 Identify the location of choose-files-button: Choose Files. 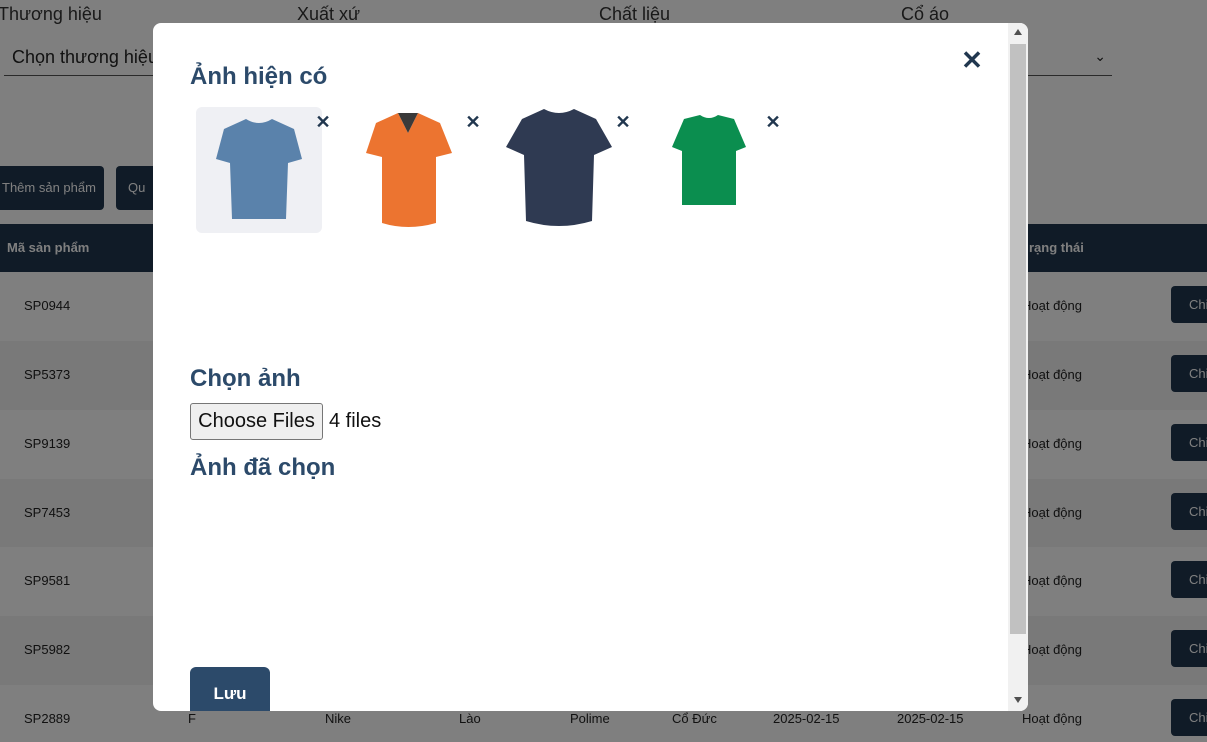
(256, 421).